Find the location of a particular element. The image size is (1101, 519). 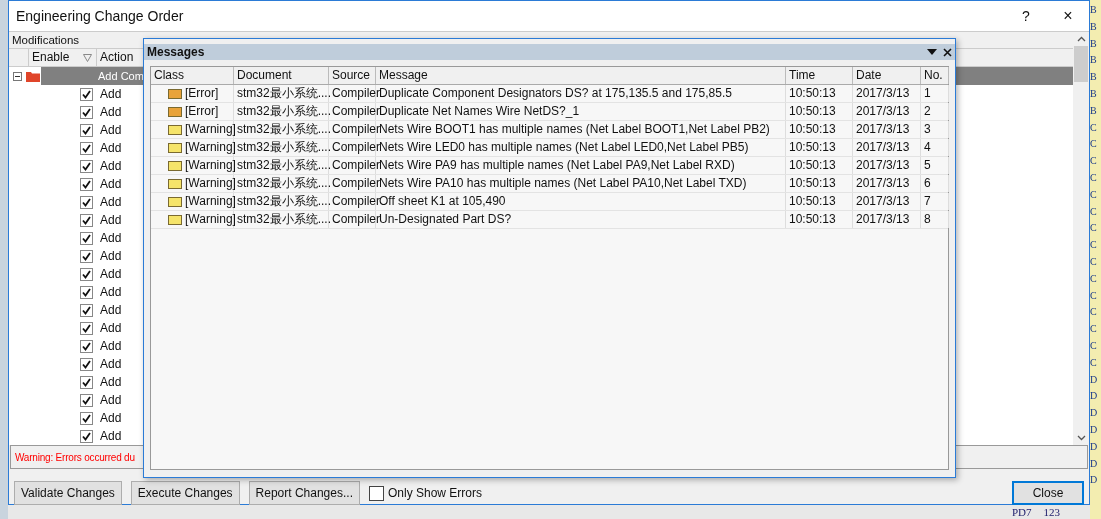

window-title: Engineering Change Order is located at coordinates (100, 16).